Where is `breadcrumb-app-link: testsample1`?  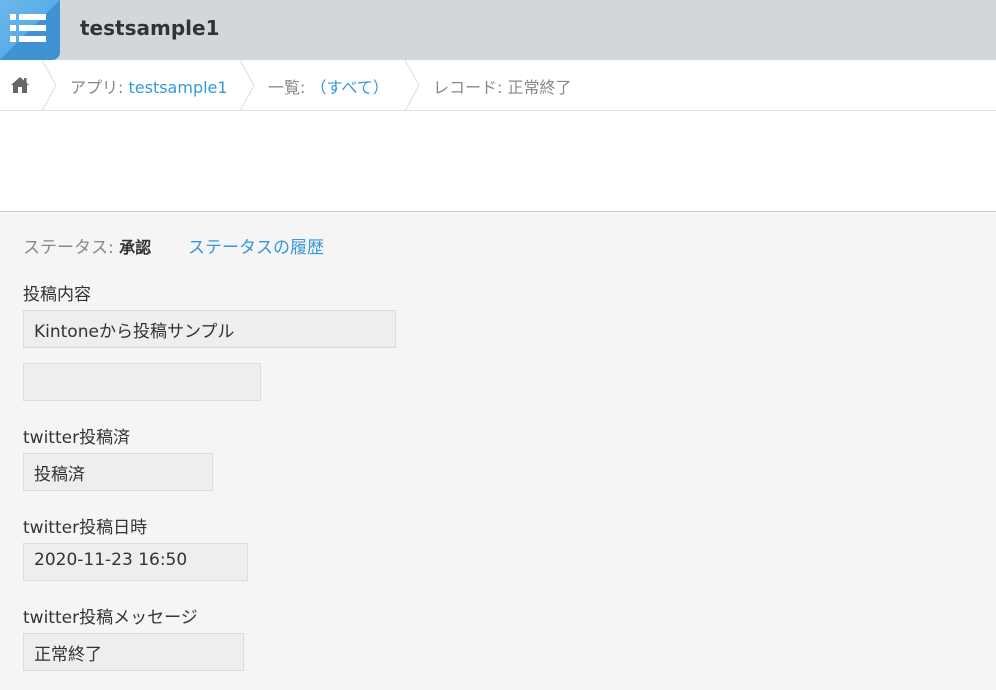
breadcrumb-app-link: testsample1 is located at coordinates (177, 87).